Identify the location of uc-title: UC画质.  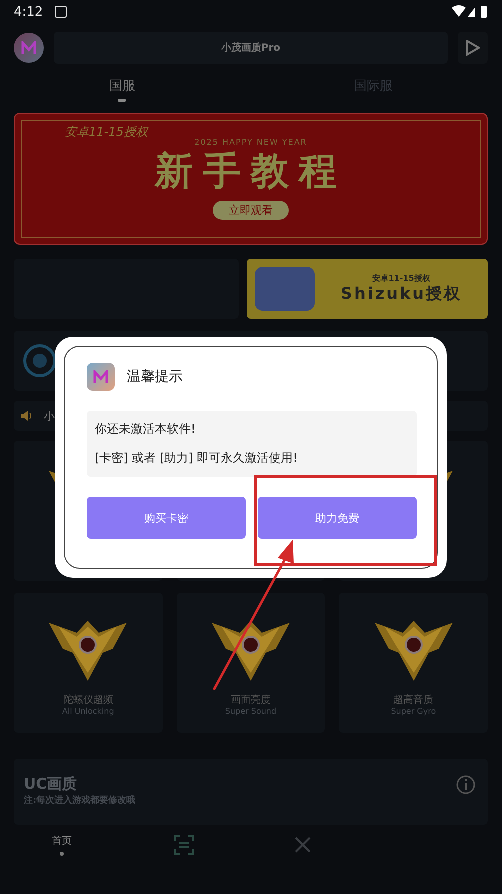
(51, 784).